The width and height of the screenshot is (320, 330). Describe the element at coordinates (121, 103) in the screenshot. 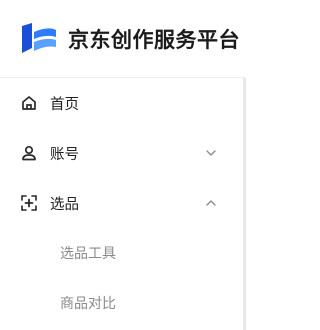

I see `sidebar-item-home: 首页` at that location.